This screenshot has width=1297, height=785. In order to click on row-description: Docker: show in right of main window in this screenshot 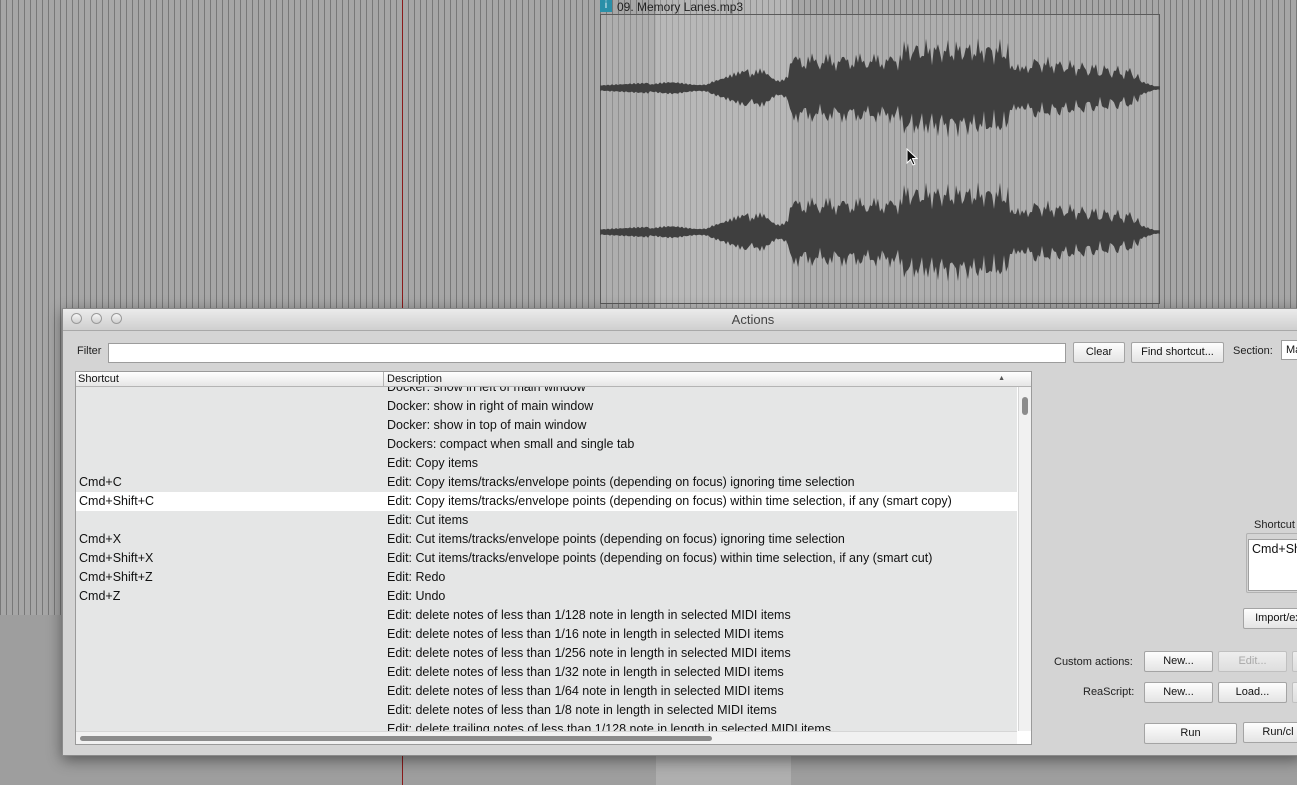, I will do `click(490, 406)`.